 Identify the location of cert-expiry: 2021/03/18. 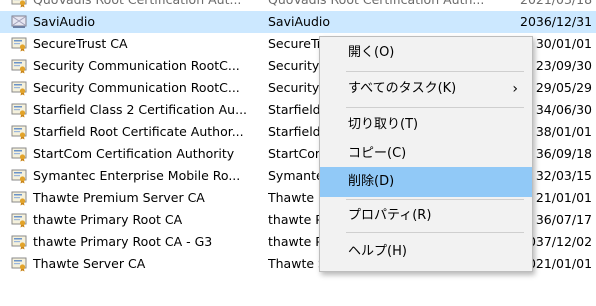
(558, 5).